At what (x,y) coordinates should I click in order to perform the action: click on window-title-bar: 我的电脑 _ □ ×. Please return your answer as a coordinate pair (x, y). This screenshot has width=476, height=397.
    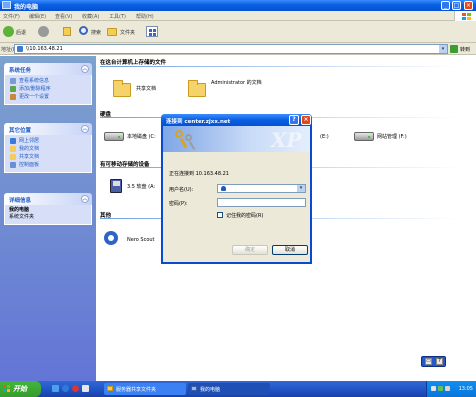
    Looking at the image, I should click on (238, 5).